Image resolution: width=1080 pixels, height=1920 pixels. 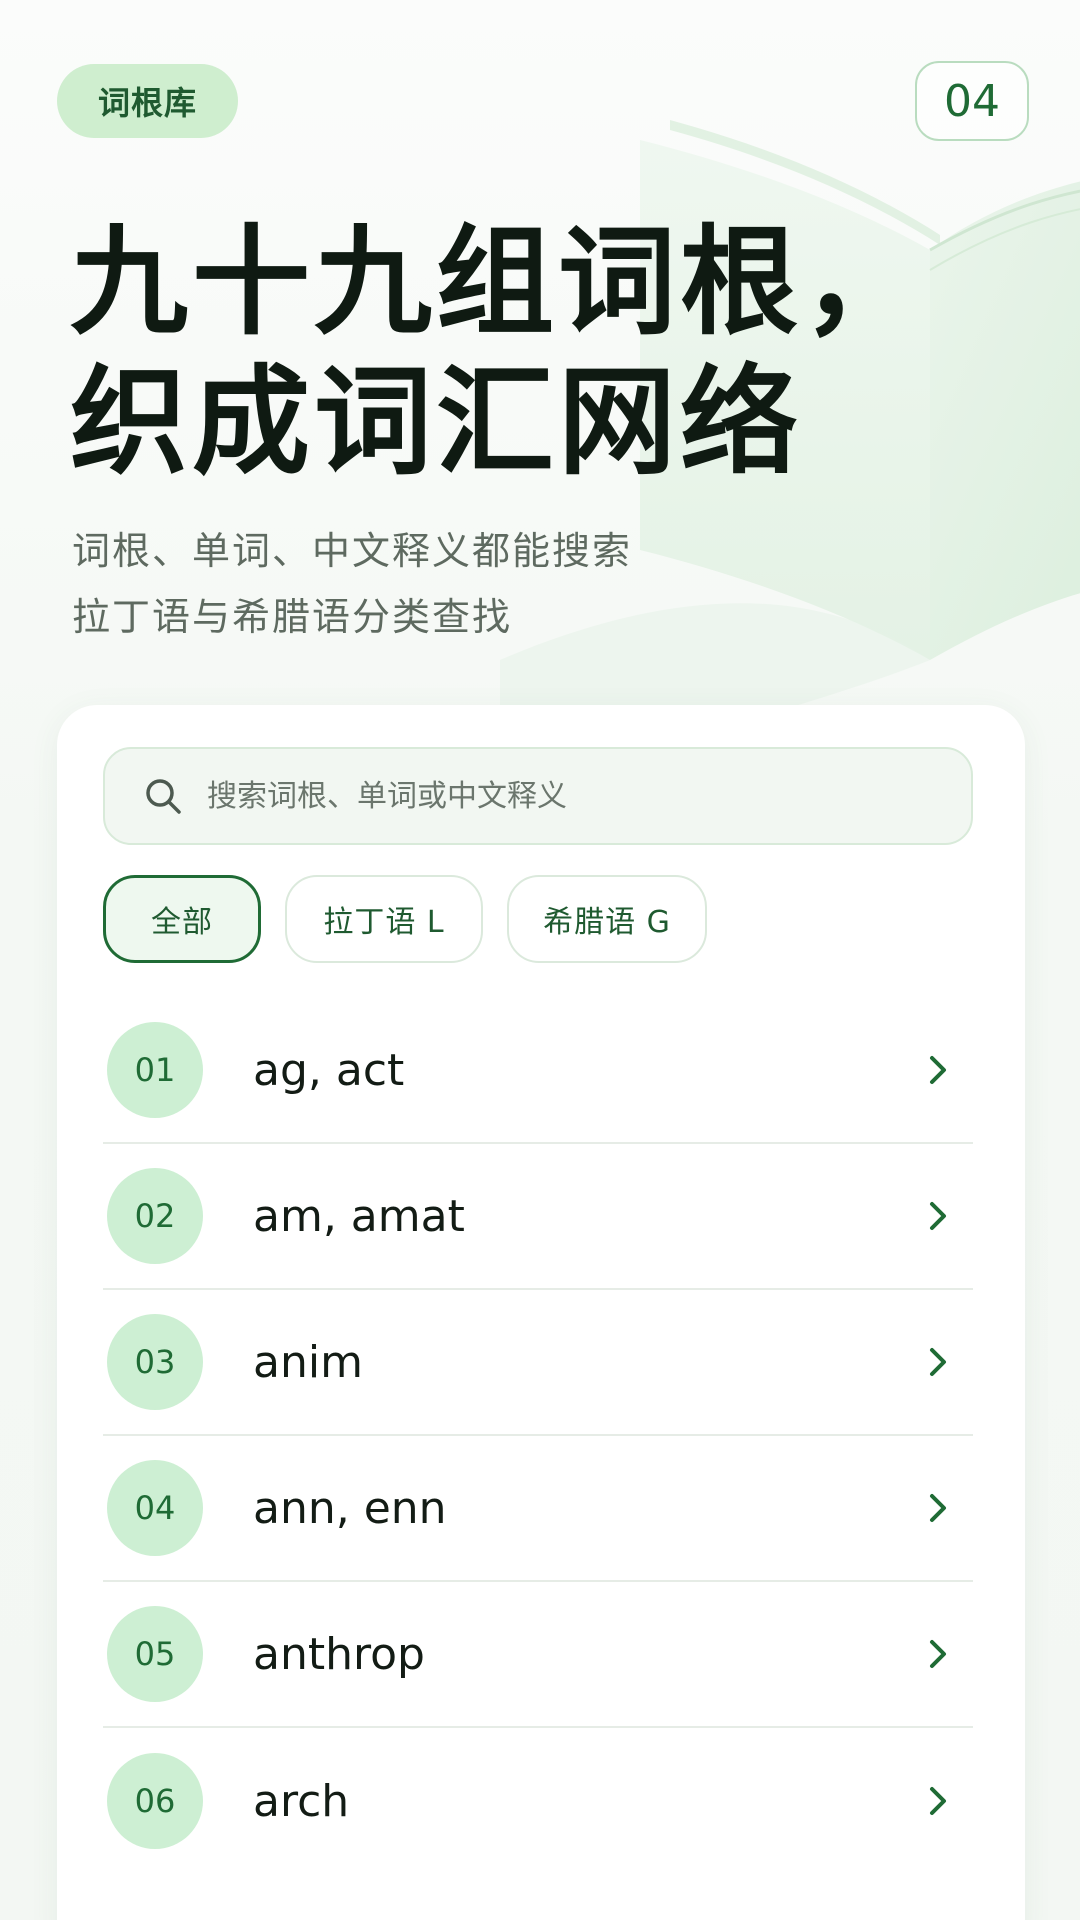 What do you see at coordinates (359, 1216) in the screenshot?
I see `root-name: am, amat` at bounding box center [359, 1216].